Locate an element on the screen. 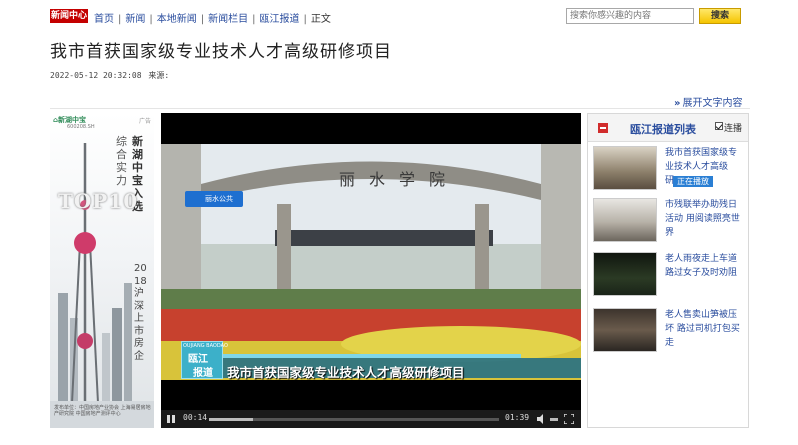  autoplay-label: 连播 is located at coordinates (733, 129).